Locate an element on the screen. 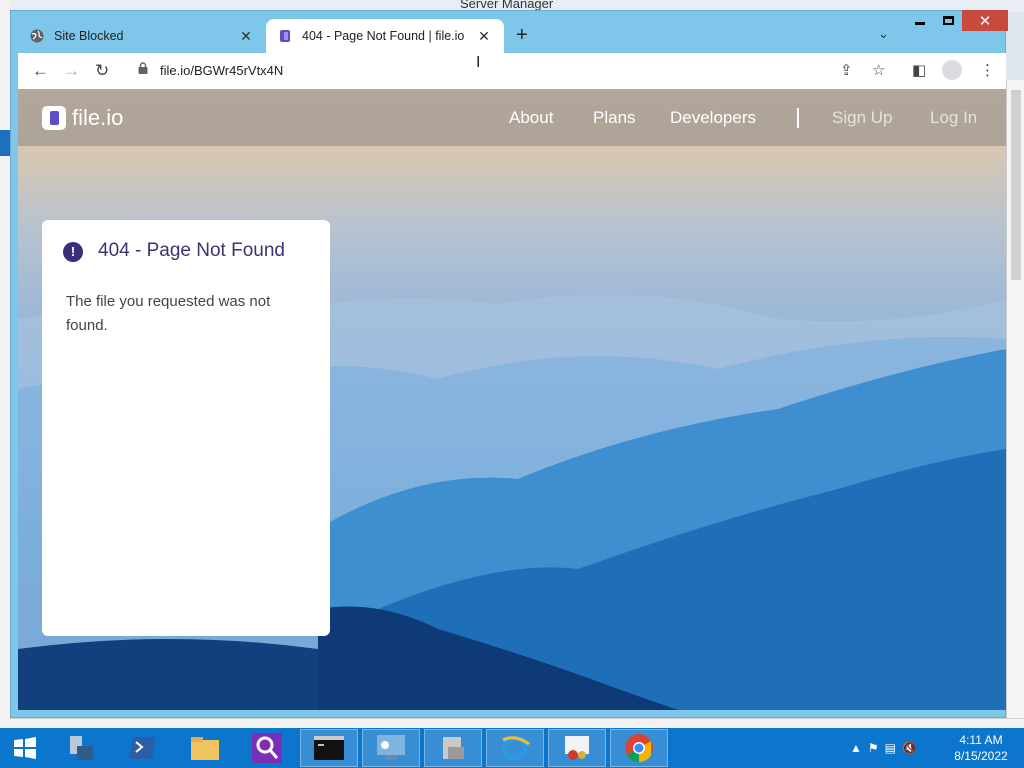  internet-explorer-icon is located at coordinates (516, 748).